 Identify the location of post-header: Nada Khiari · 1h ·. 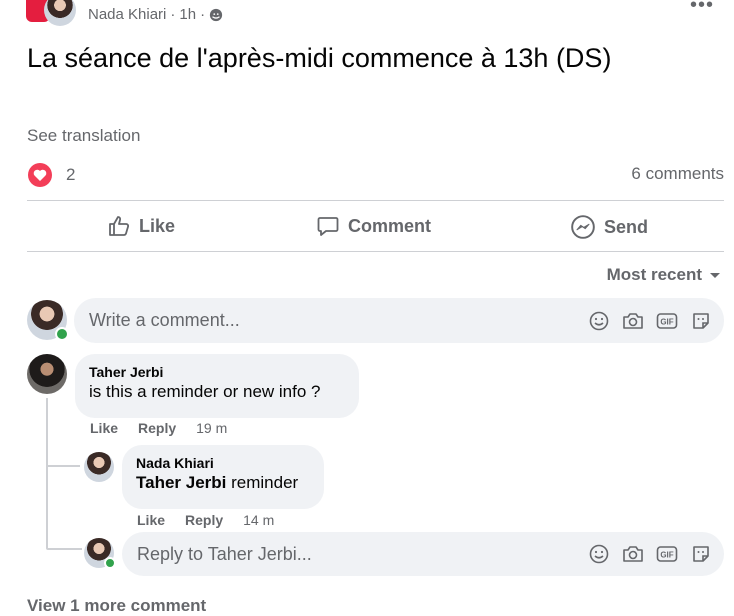
(155, 14).